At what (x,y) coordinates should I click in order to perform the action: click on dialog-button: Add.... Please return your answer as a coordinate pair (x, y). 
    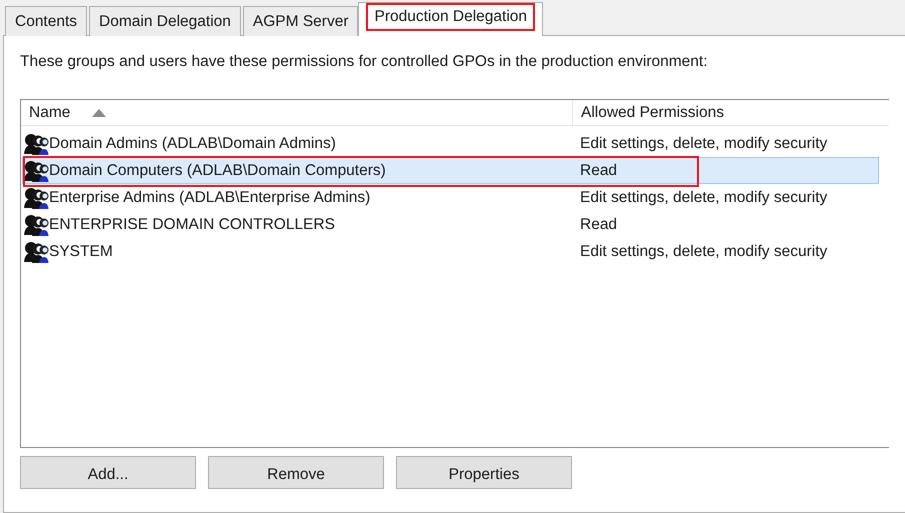
    Looking at the image, I should click on (108, 472).